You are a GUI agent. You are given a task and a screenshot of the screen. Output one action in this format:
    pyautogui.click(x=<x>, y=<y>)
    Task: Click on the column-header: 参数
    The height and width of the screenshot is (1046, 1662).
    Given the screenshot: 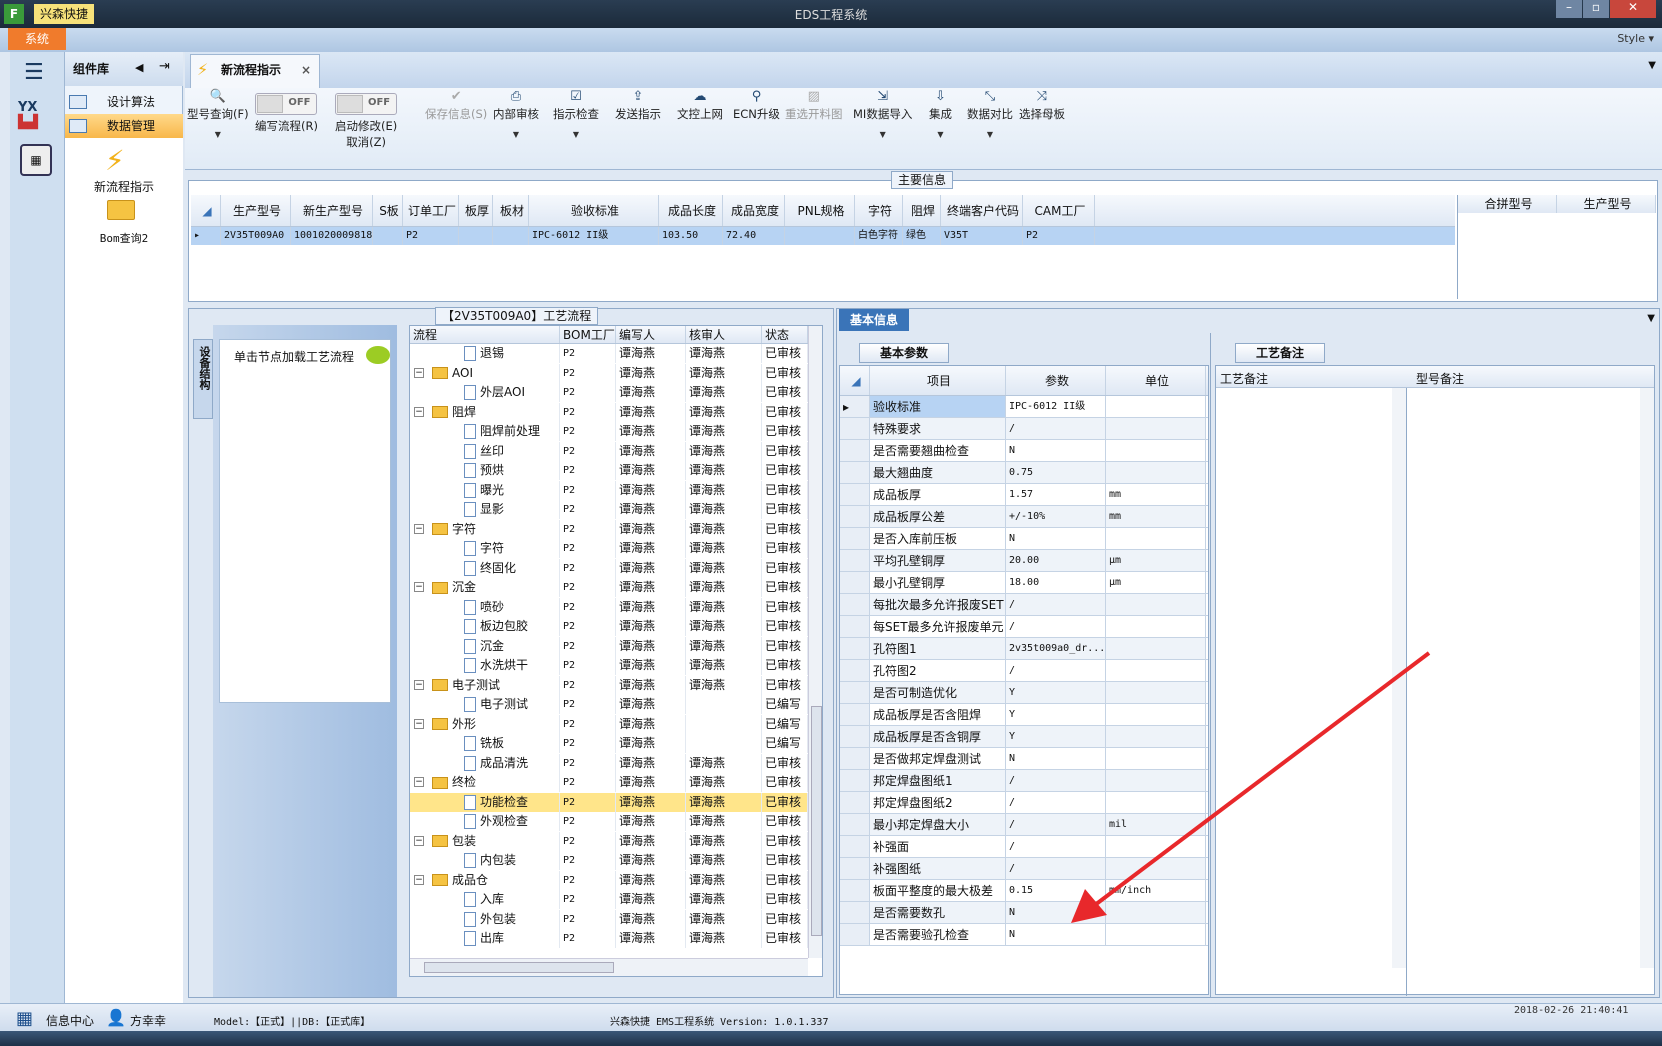 What is the action you would take?
    pyautogui.click(x=1056, y=380)
    